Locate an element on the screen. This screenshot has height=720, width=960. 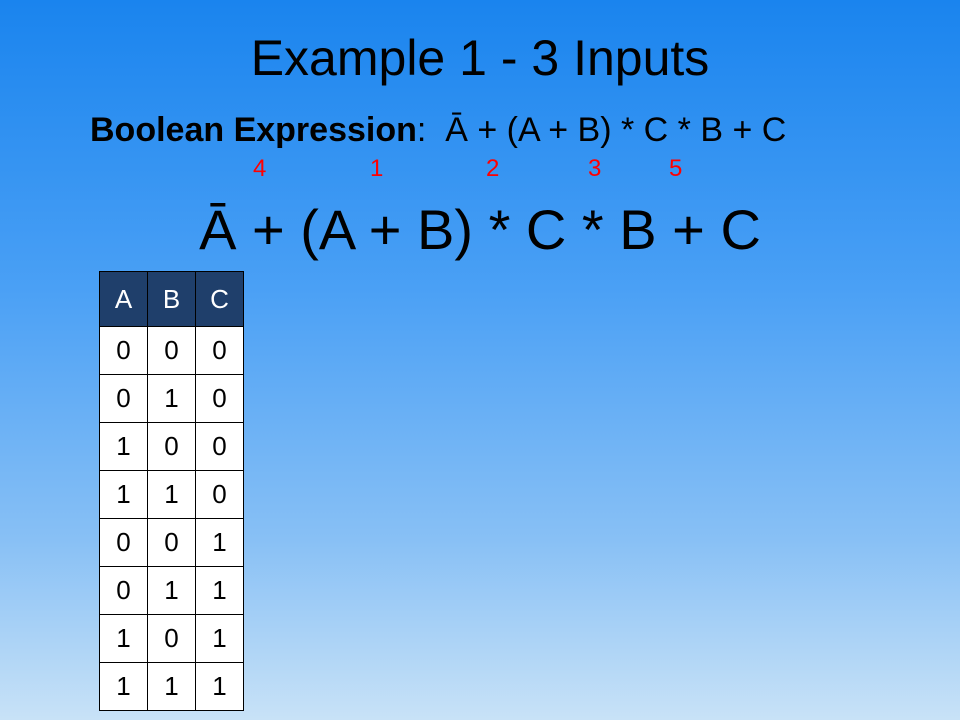
large-expression: Ā + (A + B) * C * B + C is located at coordinates (480, 229).